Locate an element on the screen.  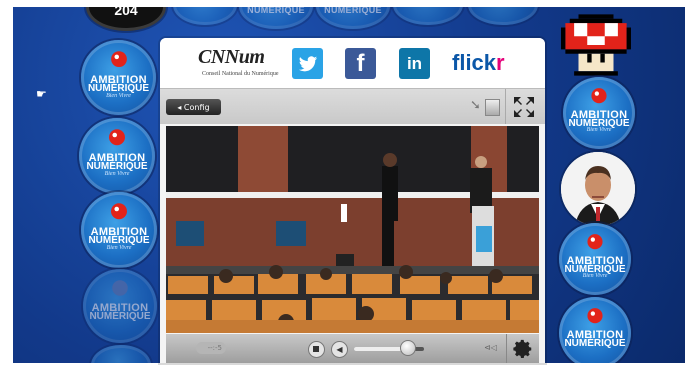
player-toolbar: ◂ Config ➘ is located at coordinates (352, 106).